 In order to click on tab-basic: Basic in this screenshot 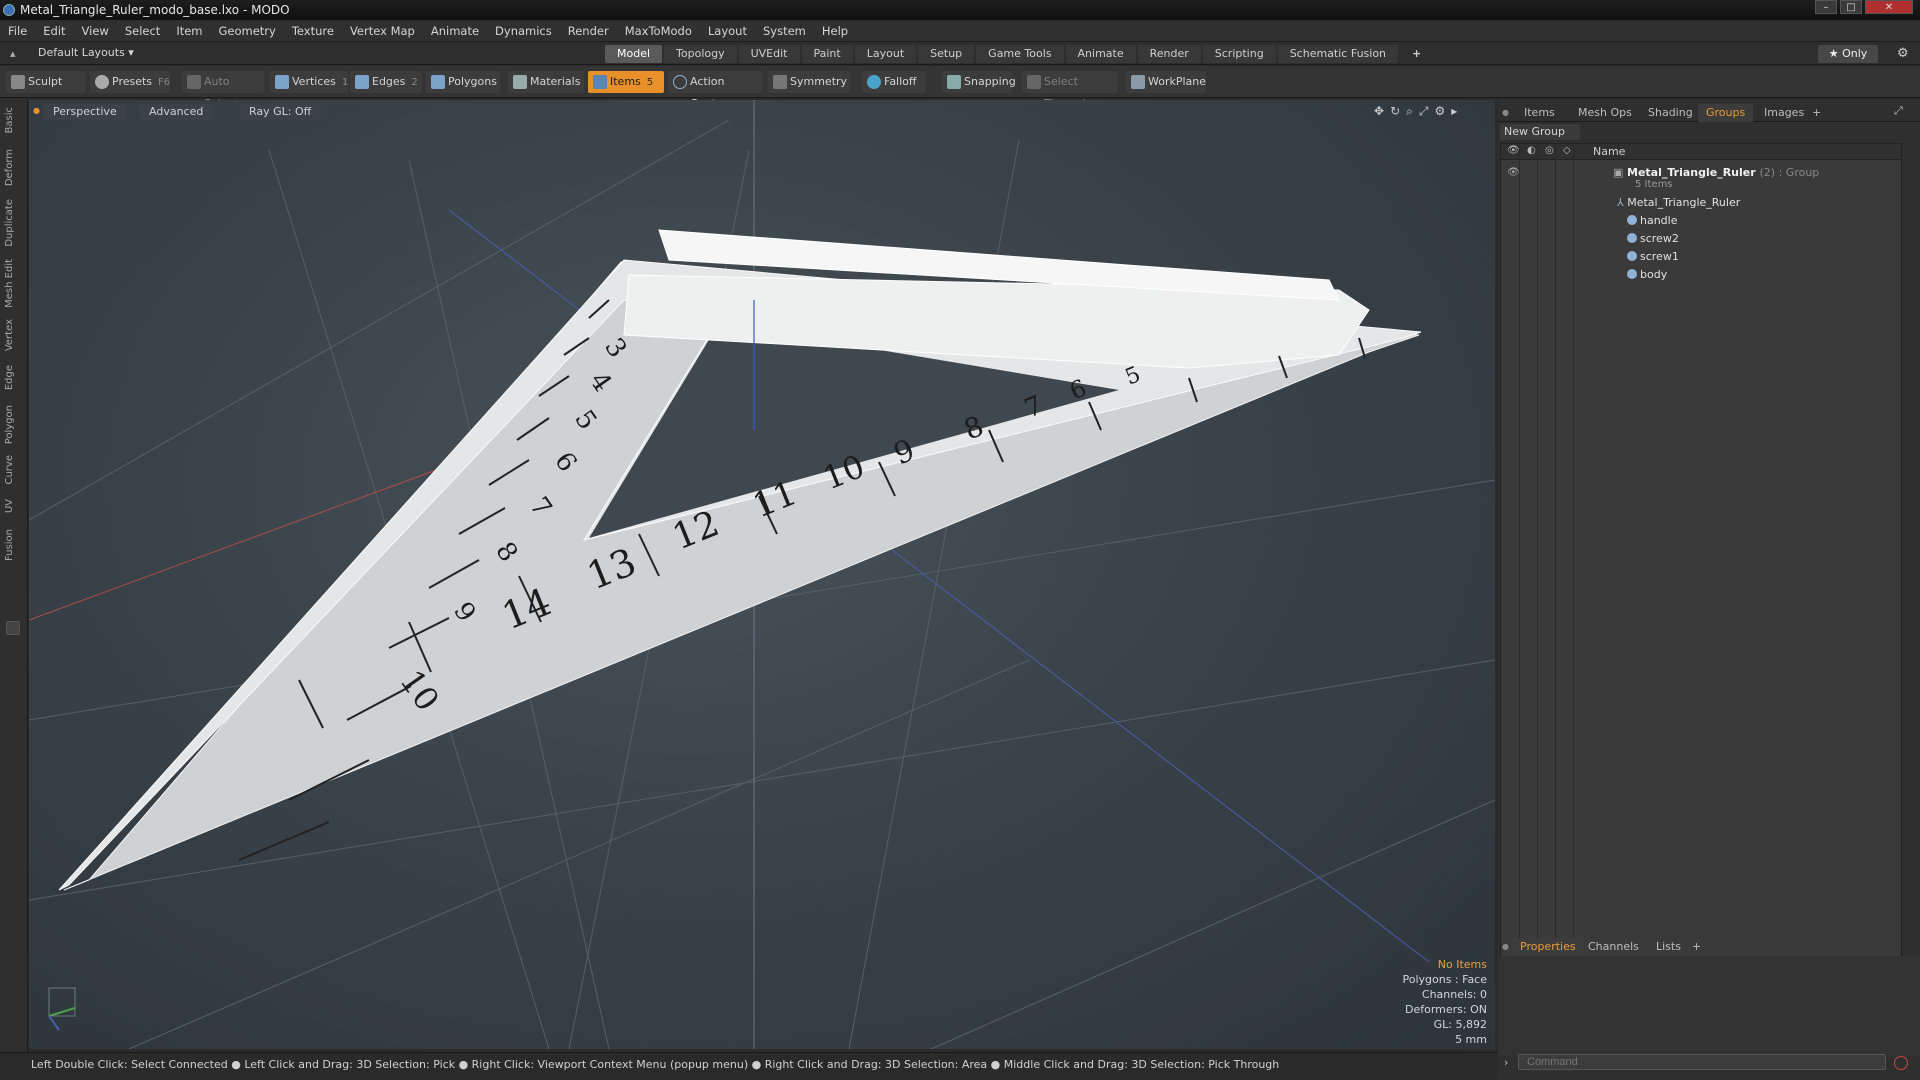, I will do `click(12, 120)`.